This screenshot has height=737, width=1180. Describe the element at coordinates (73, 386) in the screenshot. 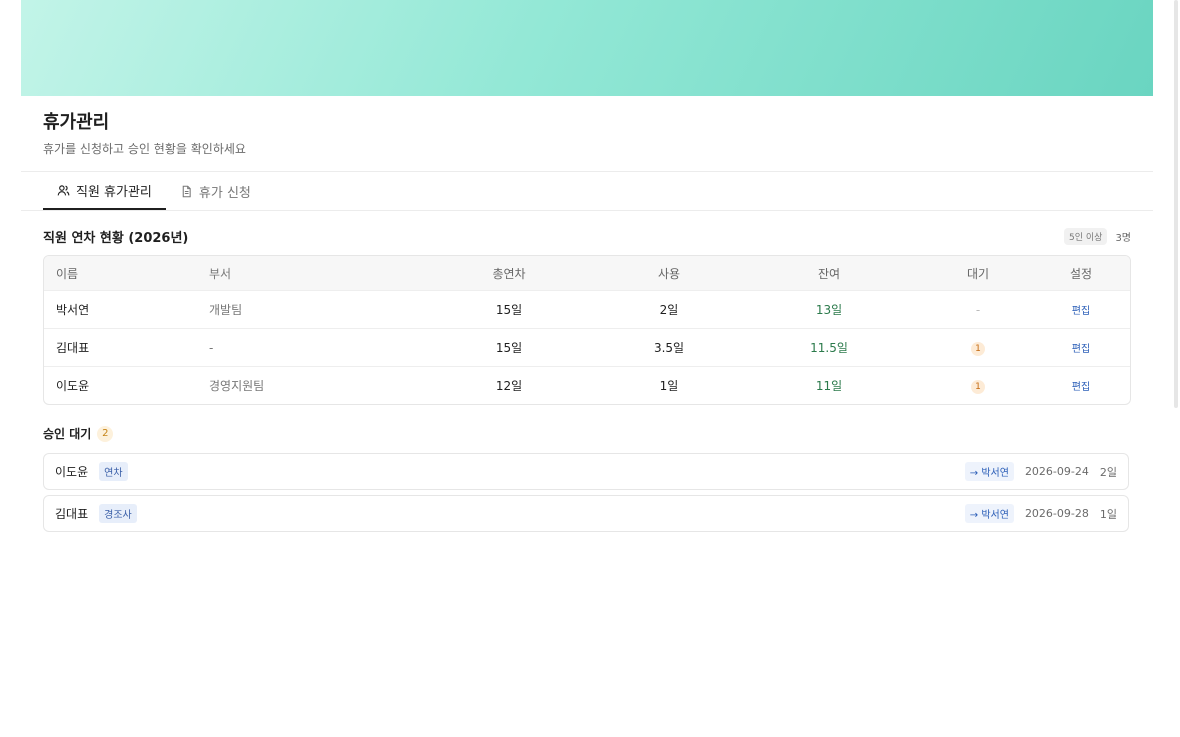

I see `employee-name: 이도윤` at that location.